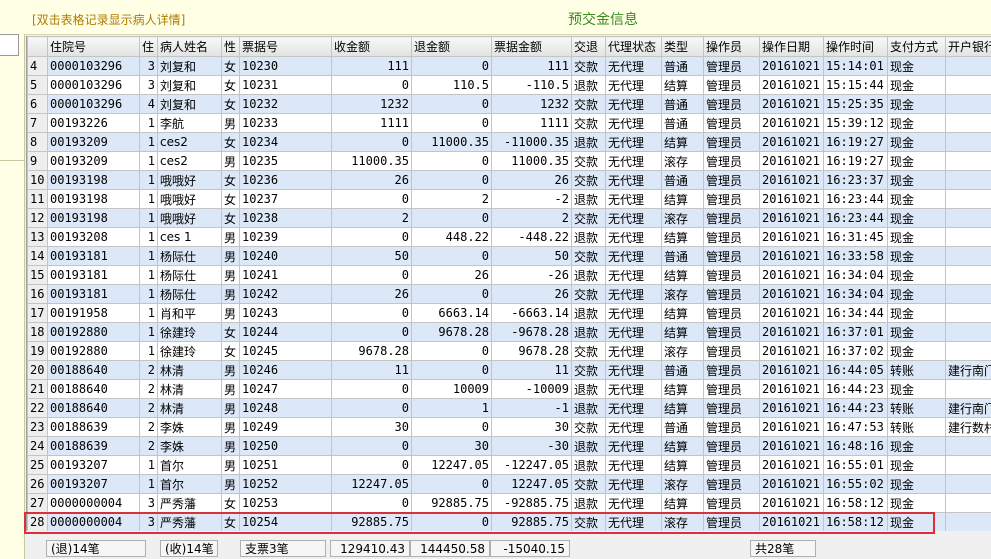 The width and height of the screenshot is (991, 559). Describe the element at coordinates (968, 427) in the screenshot. I see `cell-bank: 建行数村` at that location.